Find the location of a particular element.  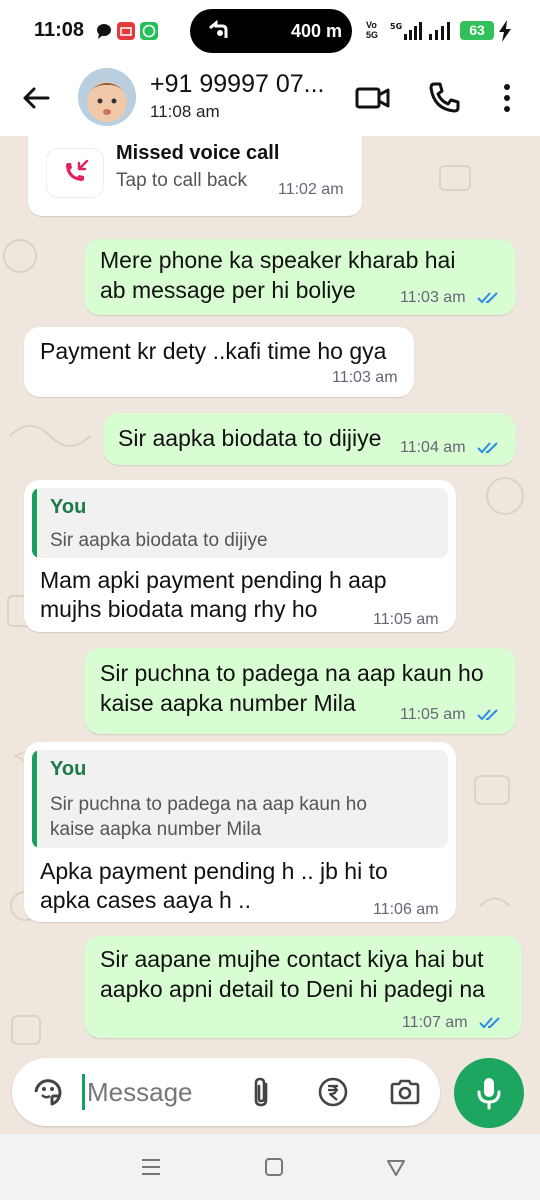

sticker-icon is located at coordinates (48, 1092).